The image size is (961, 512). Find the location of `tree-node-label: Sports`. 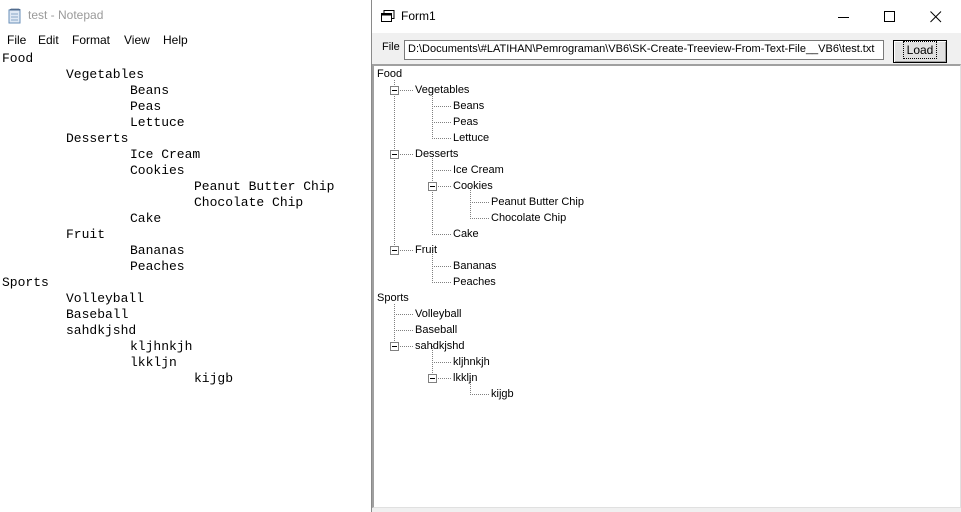

tree-node-label: Sports is located at coordinates (393, 298).